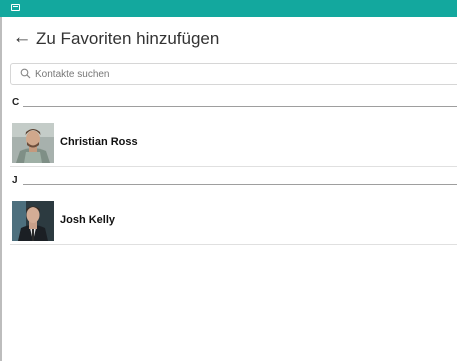 This screenshot has width=457, height=361. Describe the element at coordinates (15, 7) in the screenshot. I see `window-icon` at that location.